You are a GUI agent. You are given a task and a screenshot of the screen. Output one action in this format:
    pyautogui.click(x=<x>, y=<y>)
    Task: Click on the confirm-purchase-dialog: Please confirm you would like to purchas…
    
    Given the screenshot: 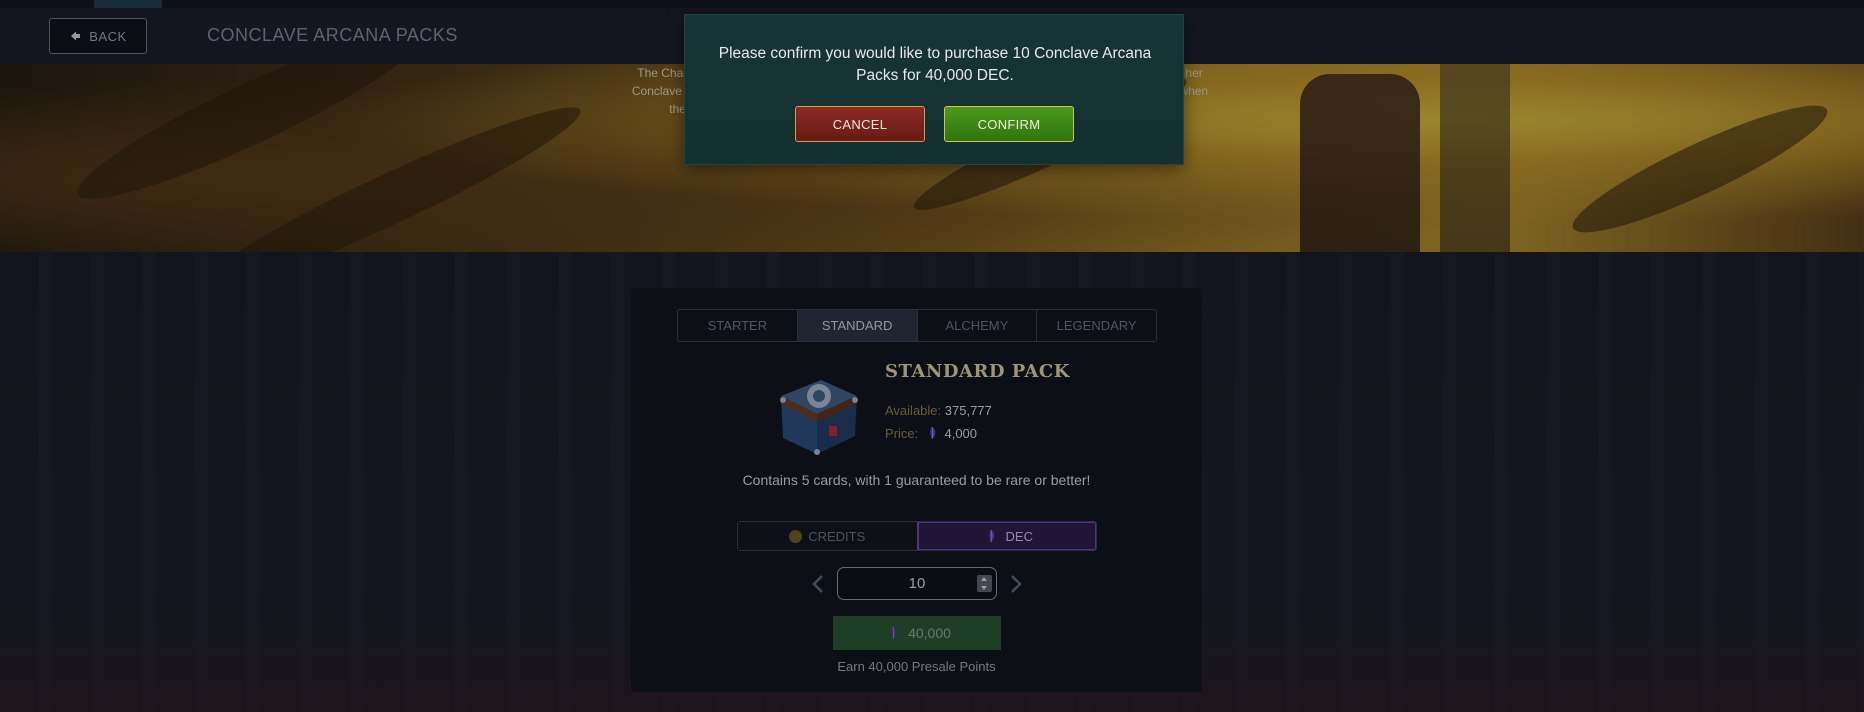 What is the action you would take?
    pyautogui.click(x=934, y=89)
    